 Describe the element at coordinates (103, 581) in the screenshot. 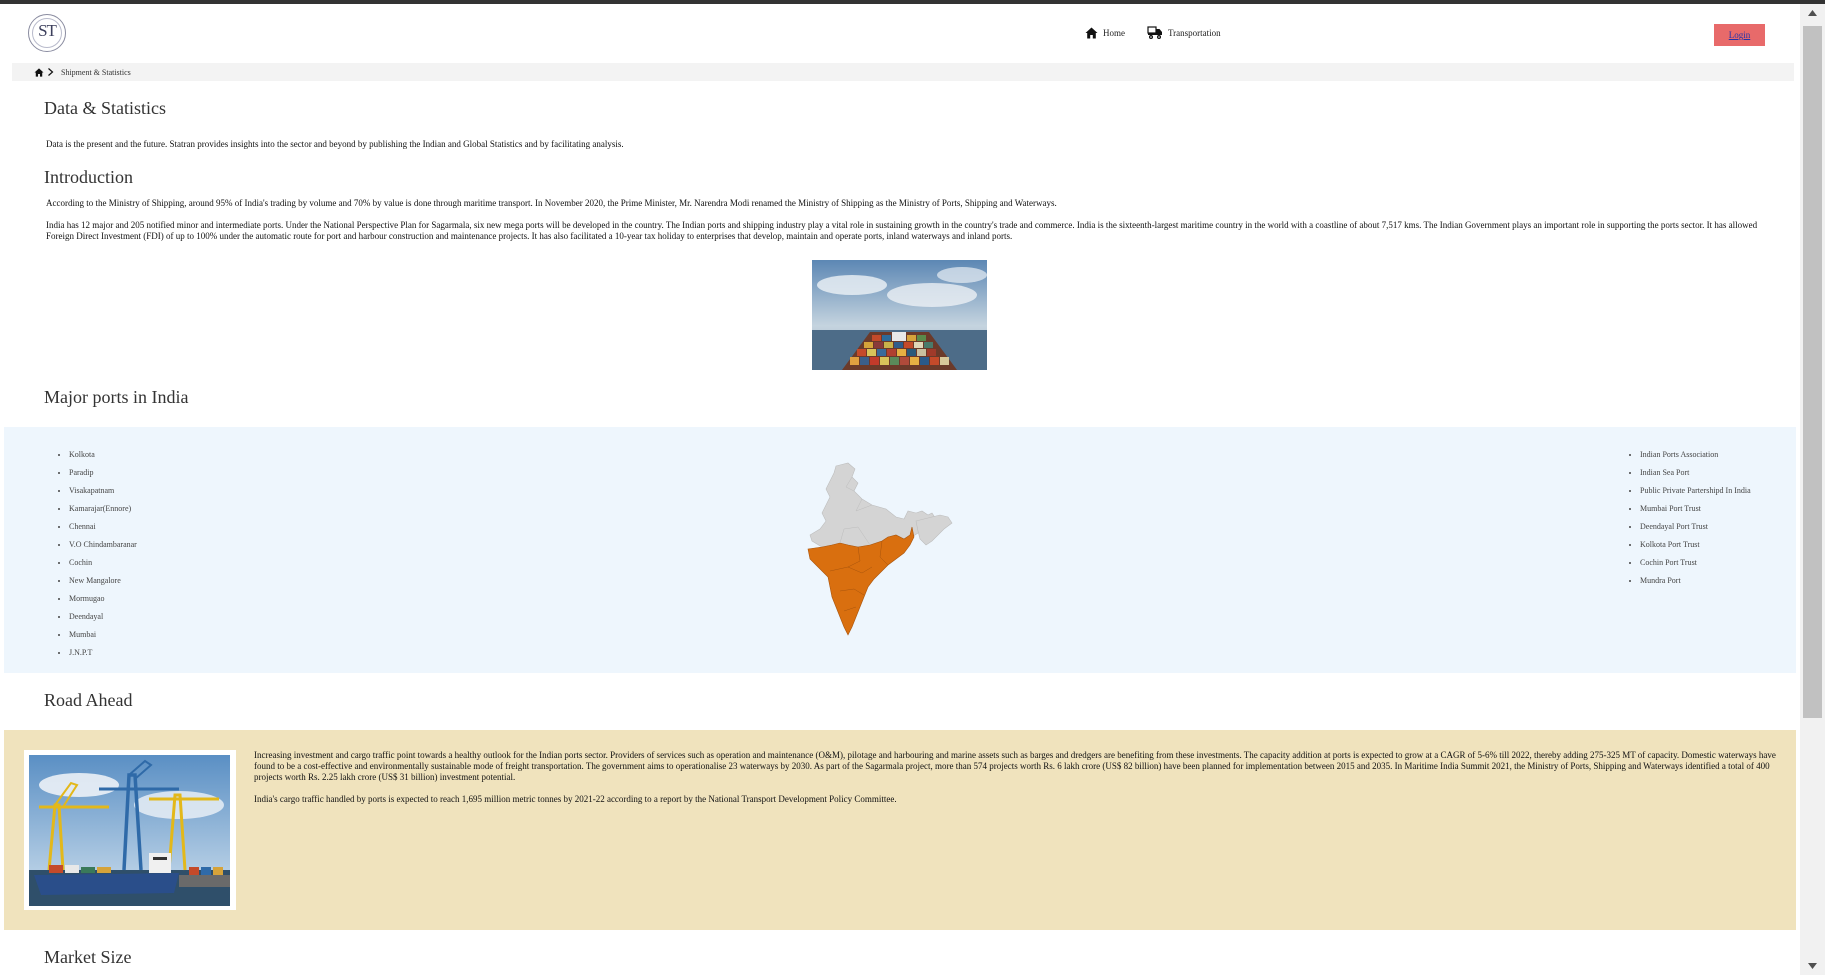

I see `port-item: New Mangalore` at that location.